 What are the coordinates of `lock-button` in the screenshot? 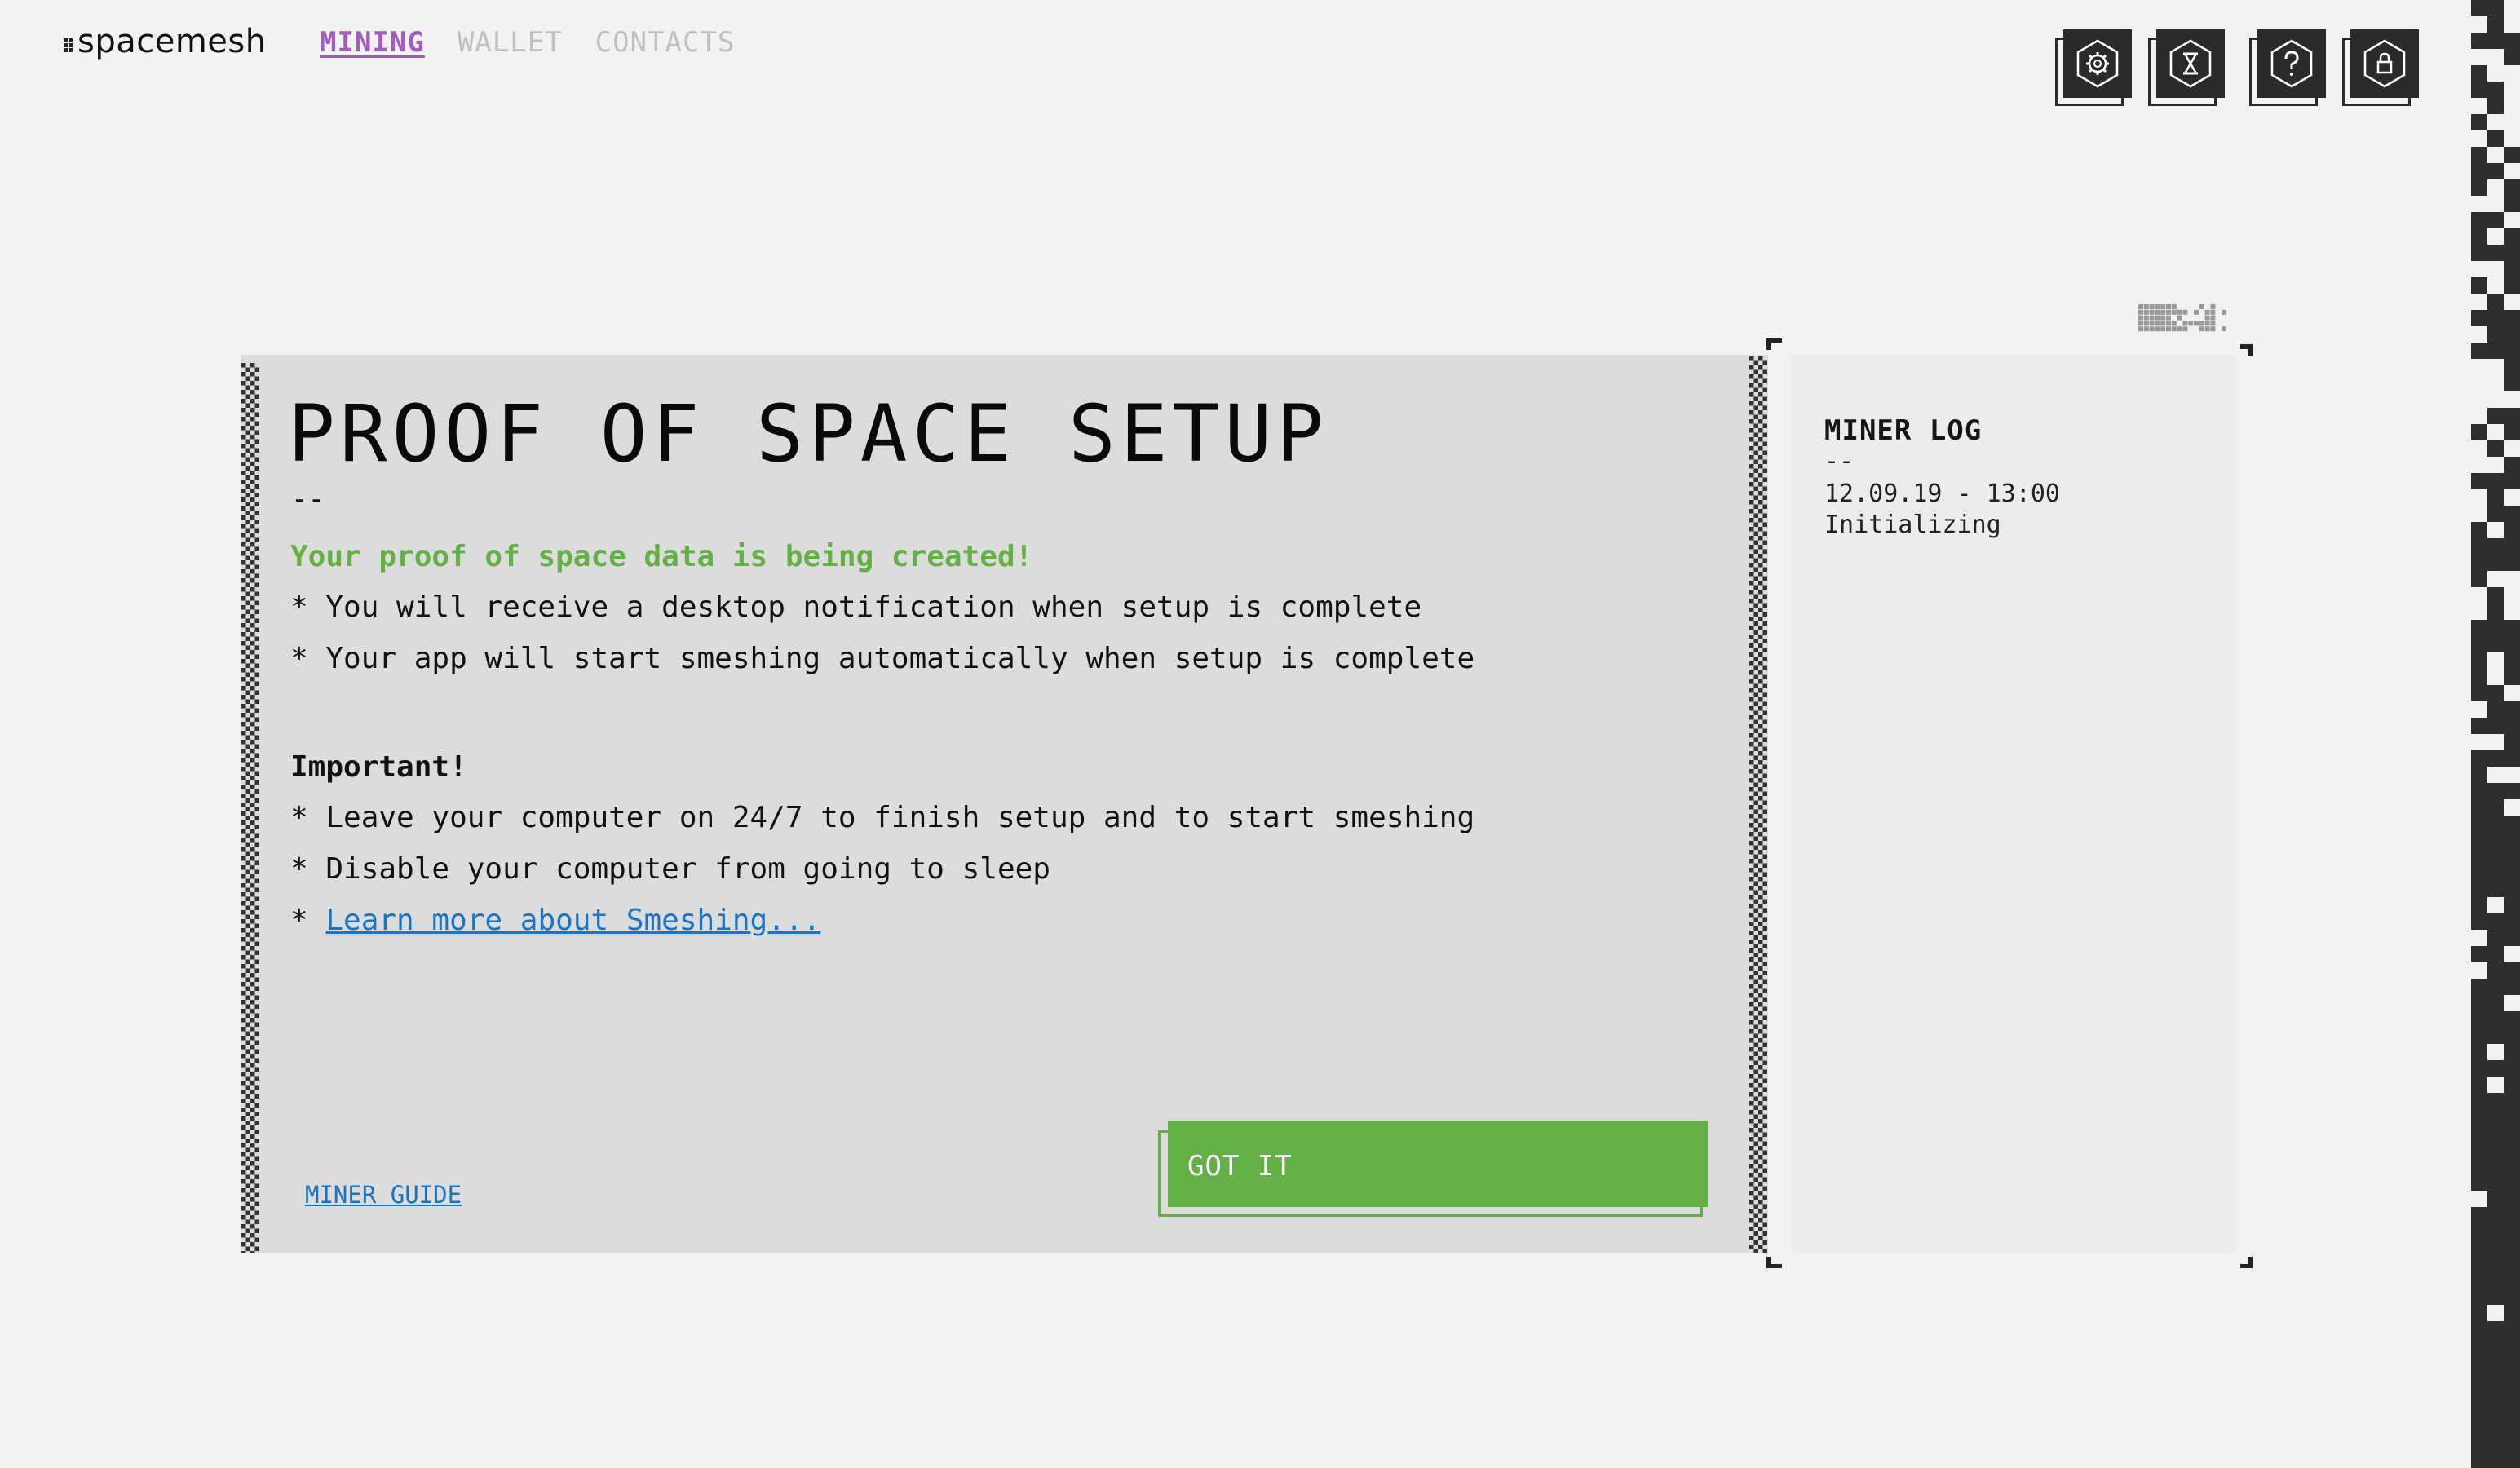 It's located at (2381, 68).